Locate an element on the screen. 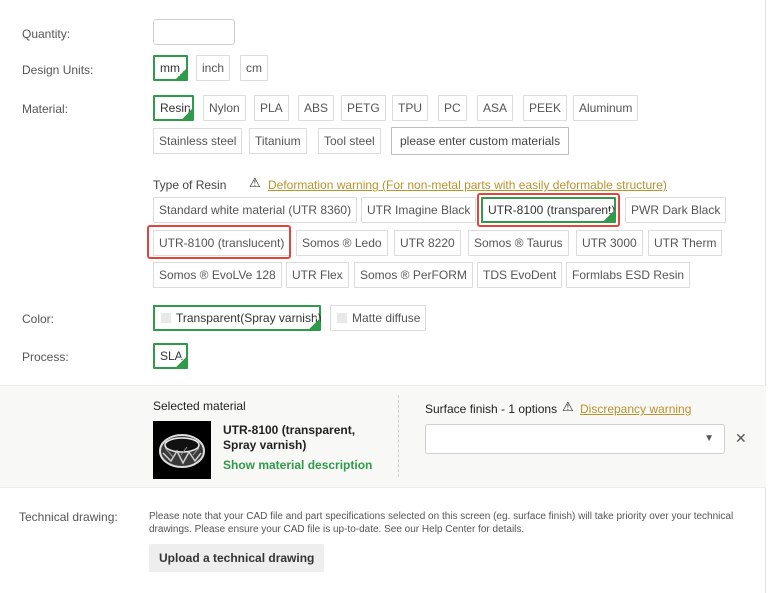  process-sla-button: SLA ✓ is located at coordinates (170, 356).